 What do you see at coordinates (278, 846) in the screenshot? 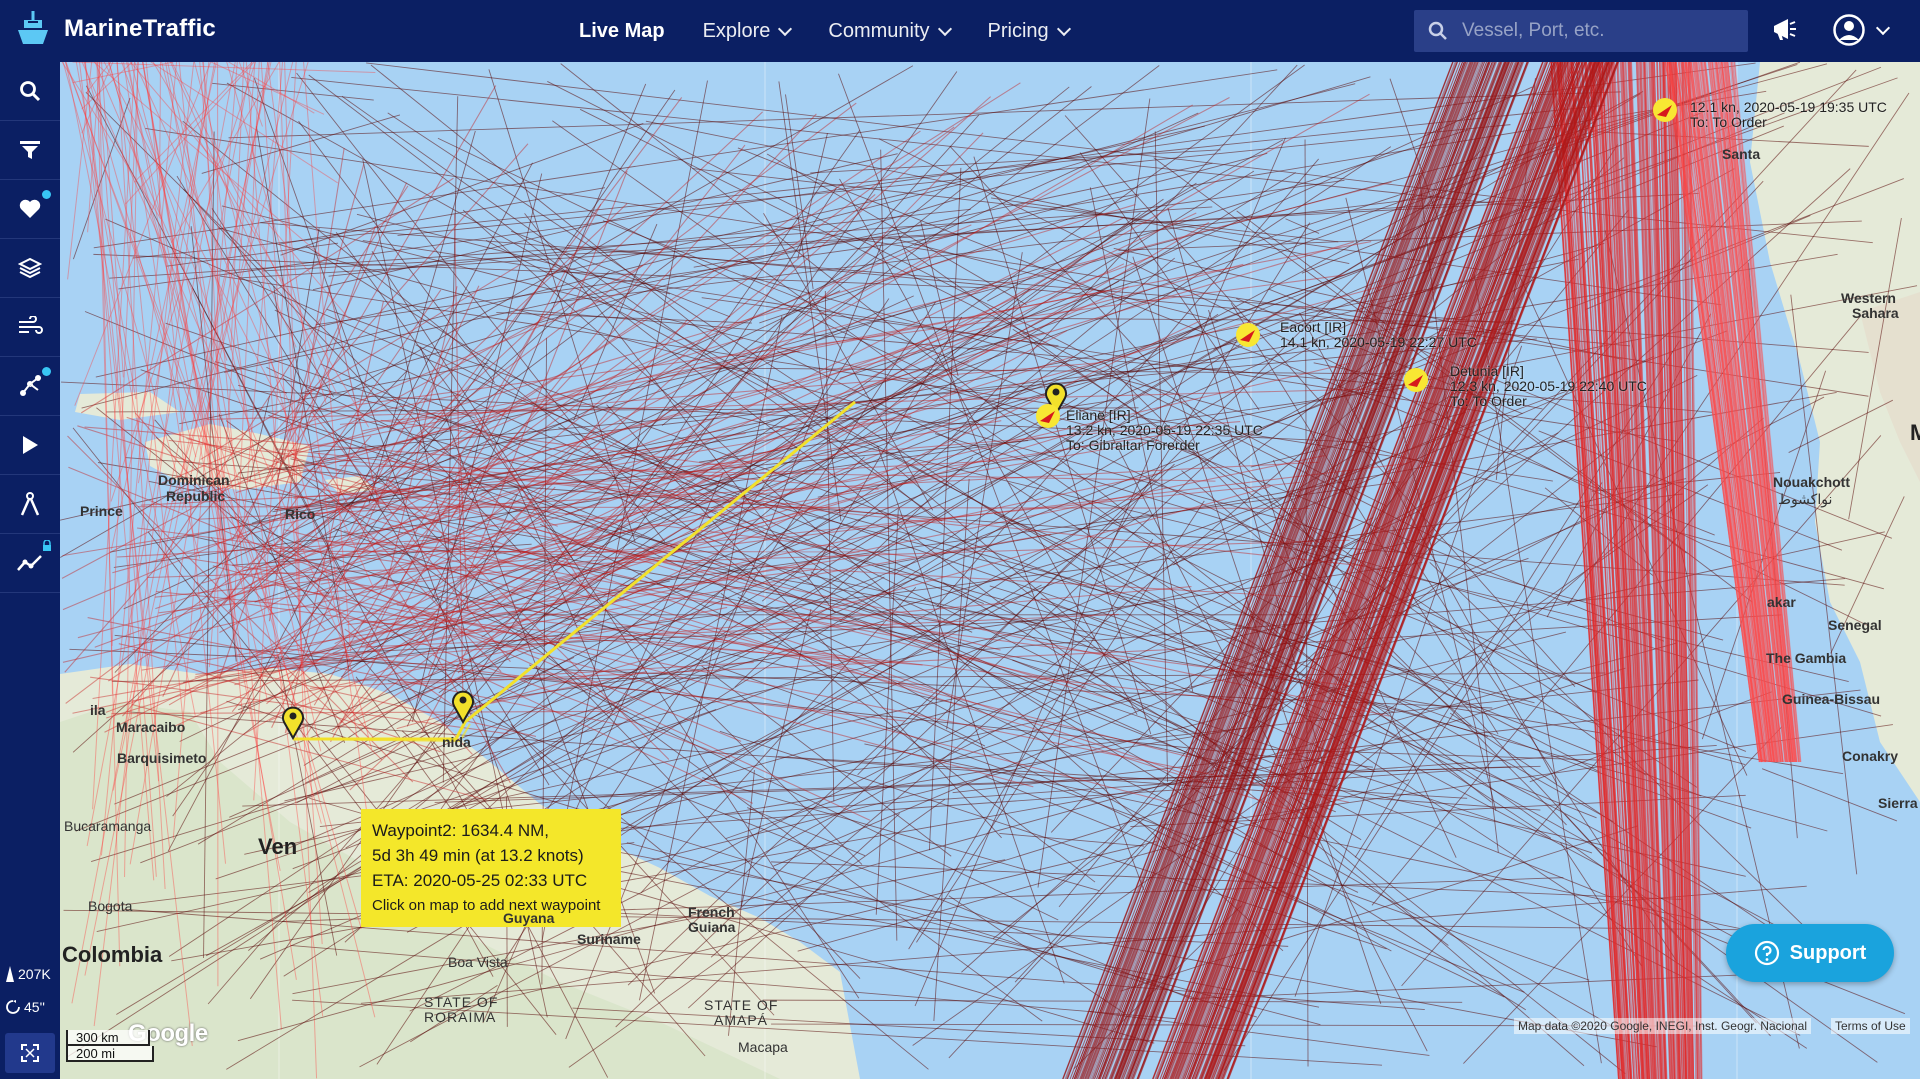
I see `place-label: Ven` at bounding box center [278, 846].